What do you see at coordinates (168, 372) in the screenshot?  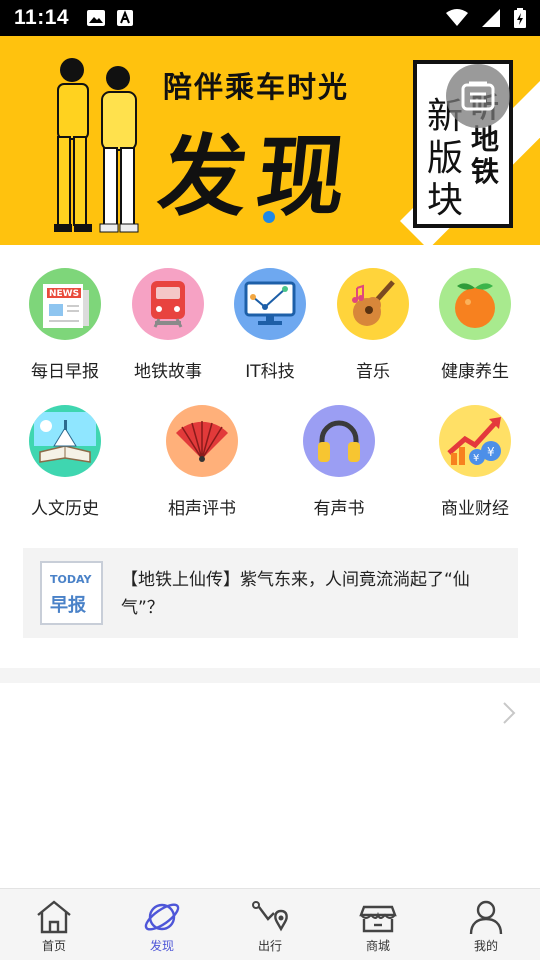 I see `category-label: 地铁故事` at bounding box center [168, 372].